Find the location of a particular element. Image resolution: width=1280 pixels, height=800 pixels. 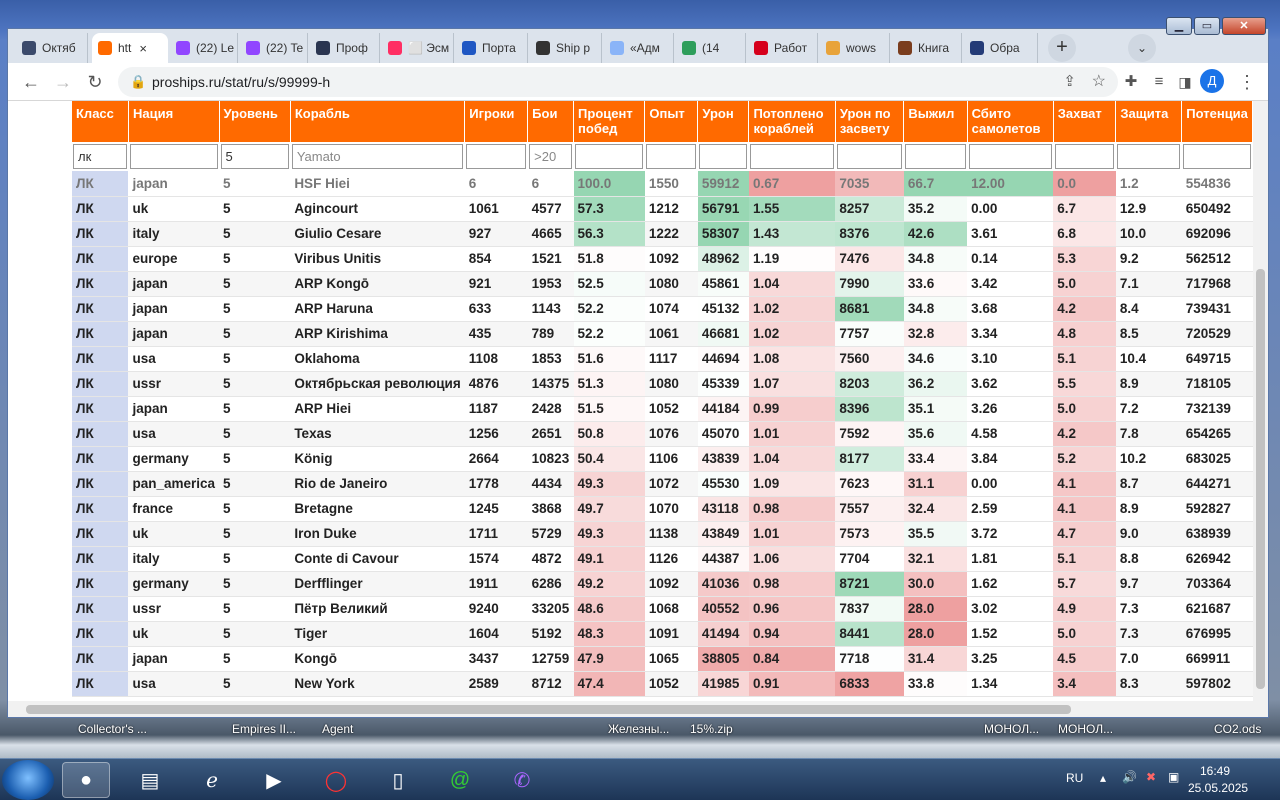

column-header: Урон is located at coordinates (723, 121).